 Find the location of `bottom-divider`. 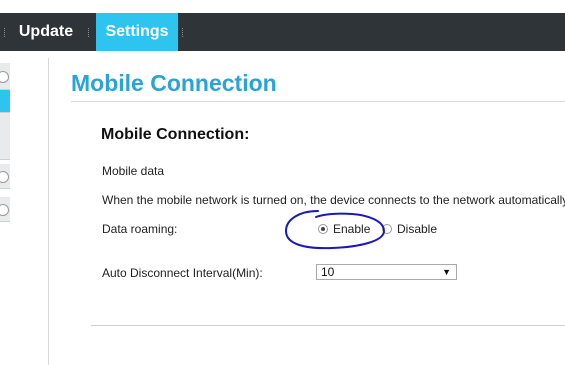

bottom-divider is located at coordinates (328, 325).